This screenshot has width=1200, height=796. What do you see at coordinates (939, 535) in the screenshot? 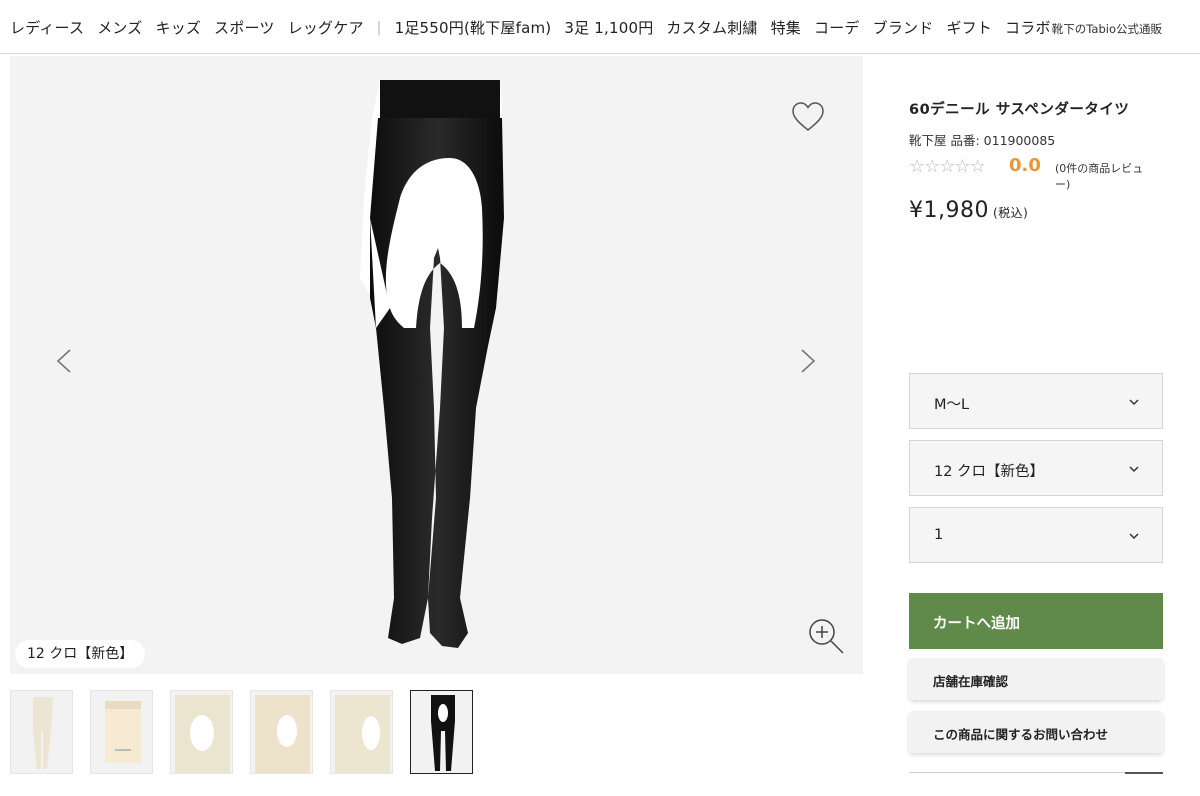
I see `quantity-select-value: 1` at bounding box center [939, 535].